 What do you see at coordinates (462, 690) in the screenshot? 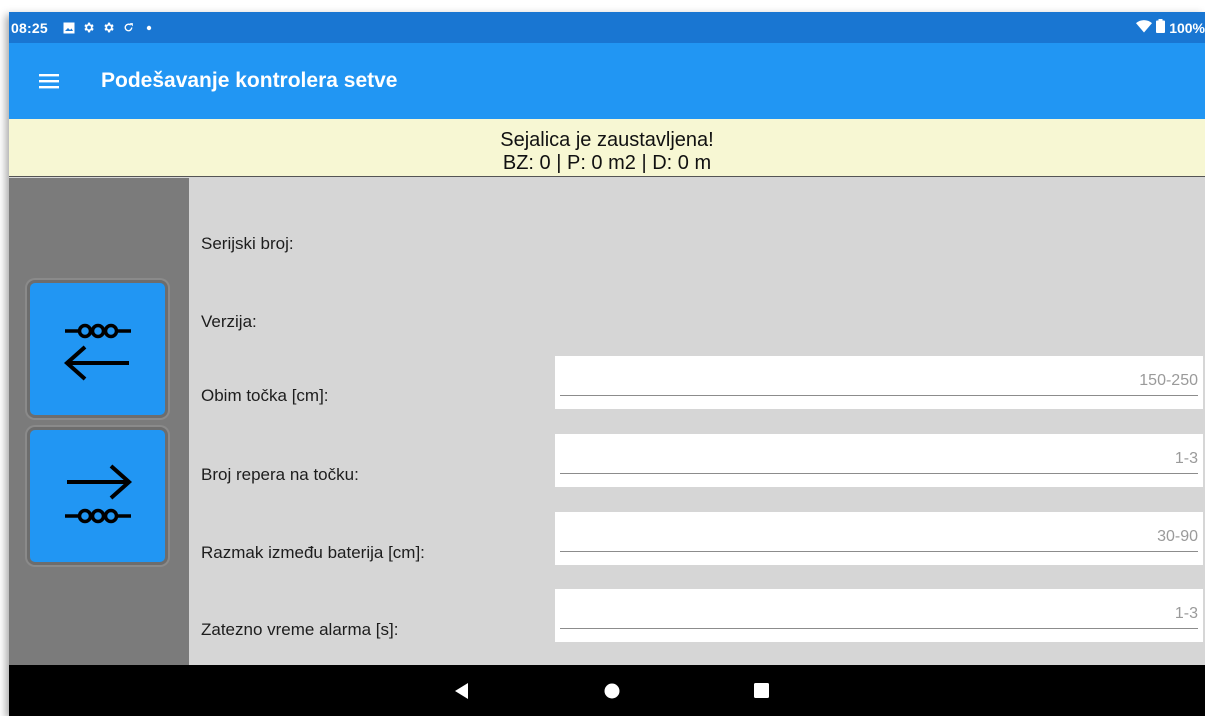
I see `back-triangle-icon` at bounding box center [462, 690].